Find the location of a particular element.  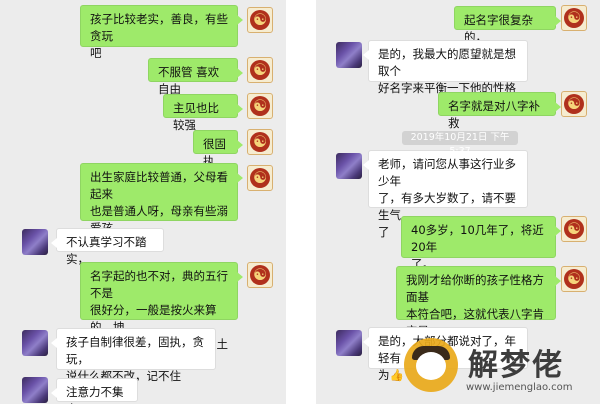

sent-message-bubble: 名字就是对八字补救 is located at coordinates (499, 111).